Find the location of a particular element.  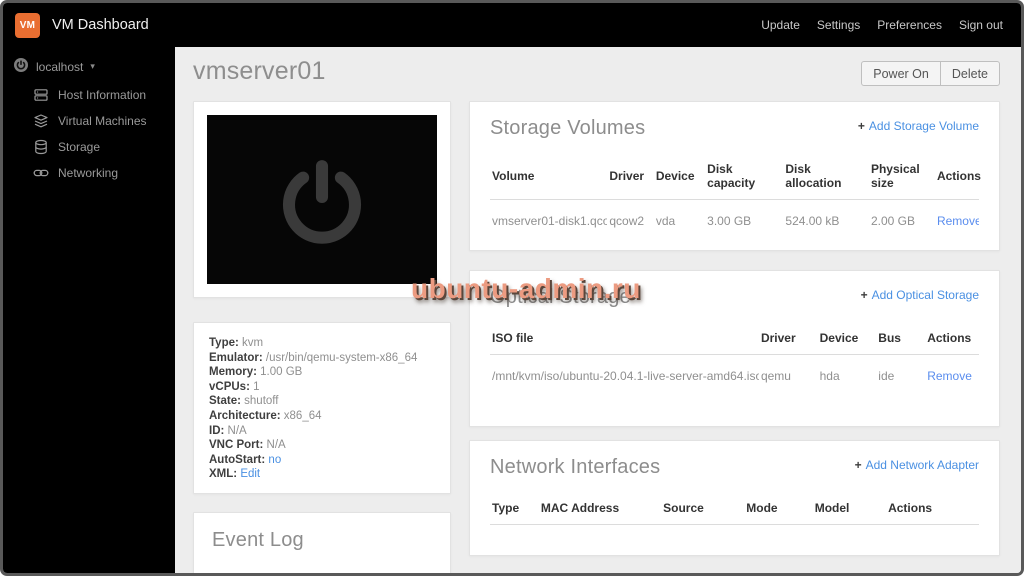

add-storage-volume-link: + Add Storage Volume is located at coordinates (918, 126).